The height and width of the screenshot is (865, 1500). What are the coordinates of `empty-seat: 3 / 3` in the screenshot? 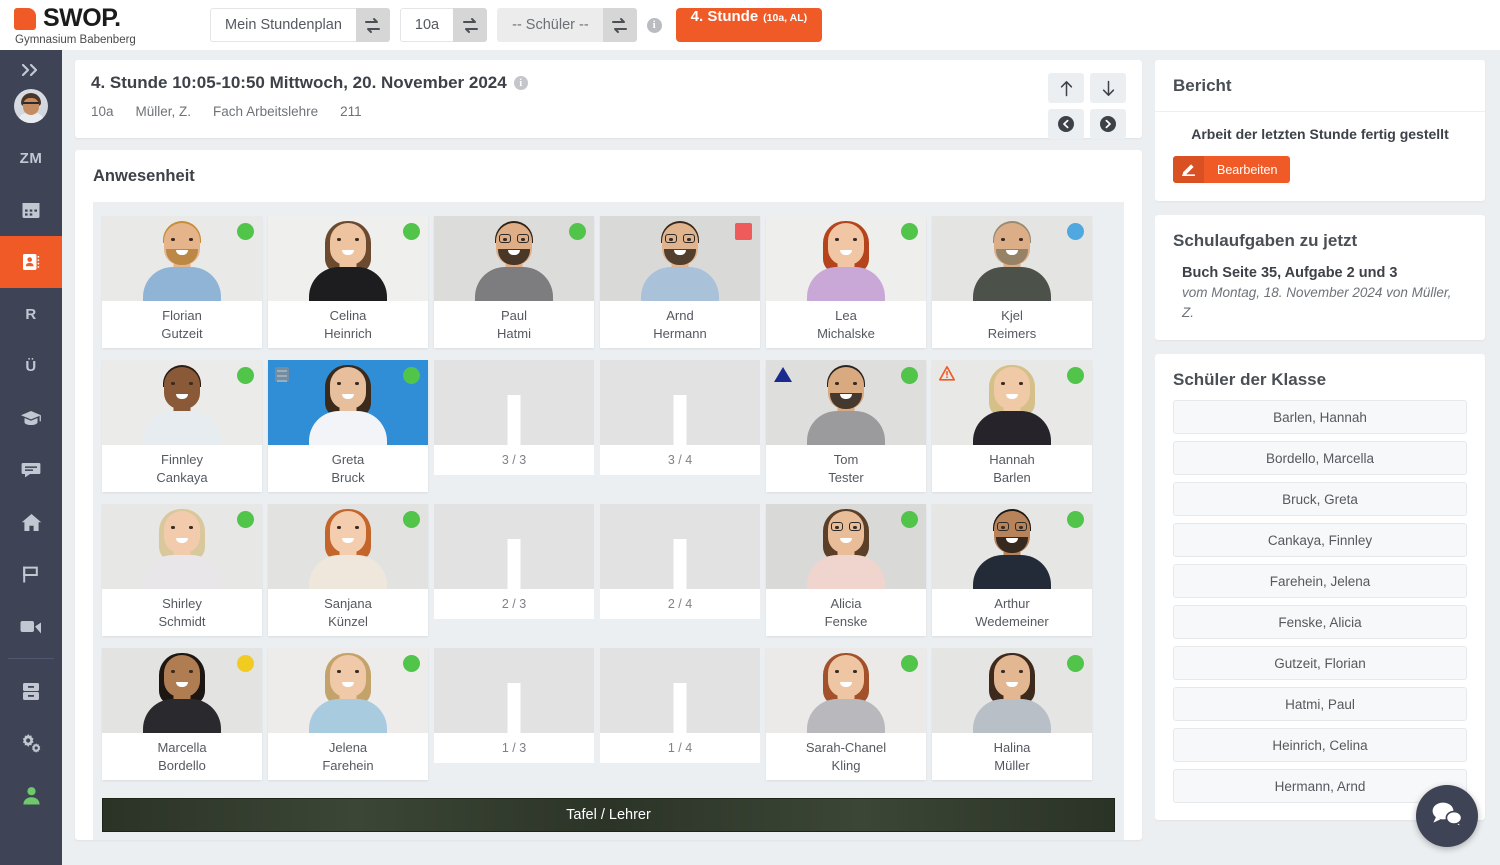 It's located at (514, 426).